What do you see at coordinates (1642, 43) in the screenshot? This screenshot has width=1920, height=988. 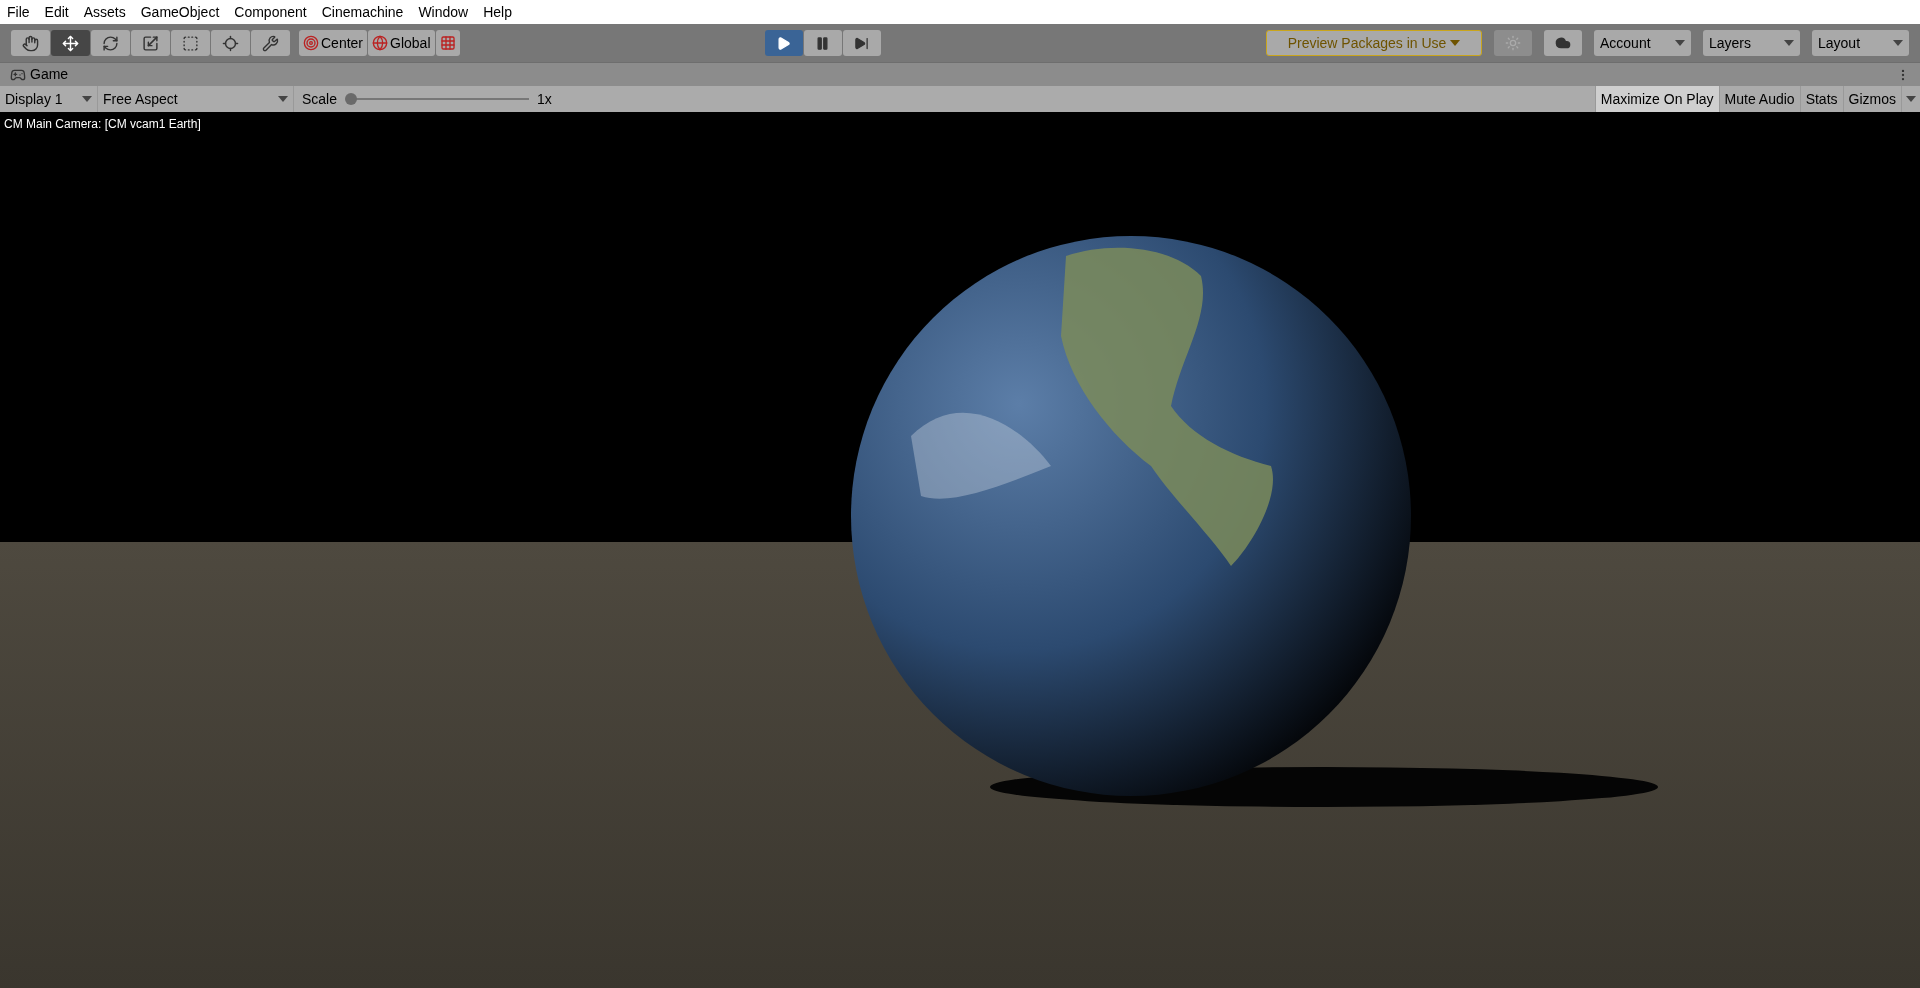 I see `dropdown: Account` at bounding box center [1642, 43].